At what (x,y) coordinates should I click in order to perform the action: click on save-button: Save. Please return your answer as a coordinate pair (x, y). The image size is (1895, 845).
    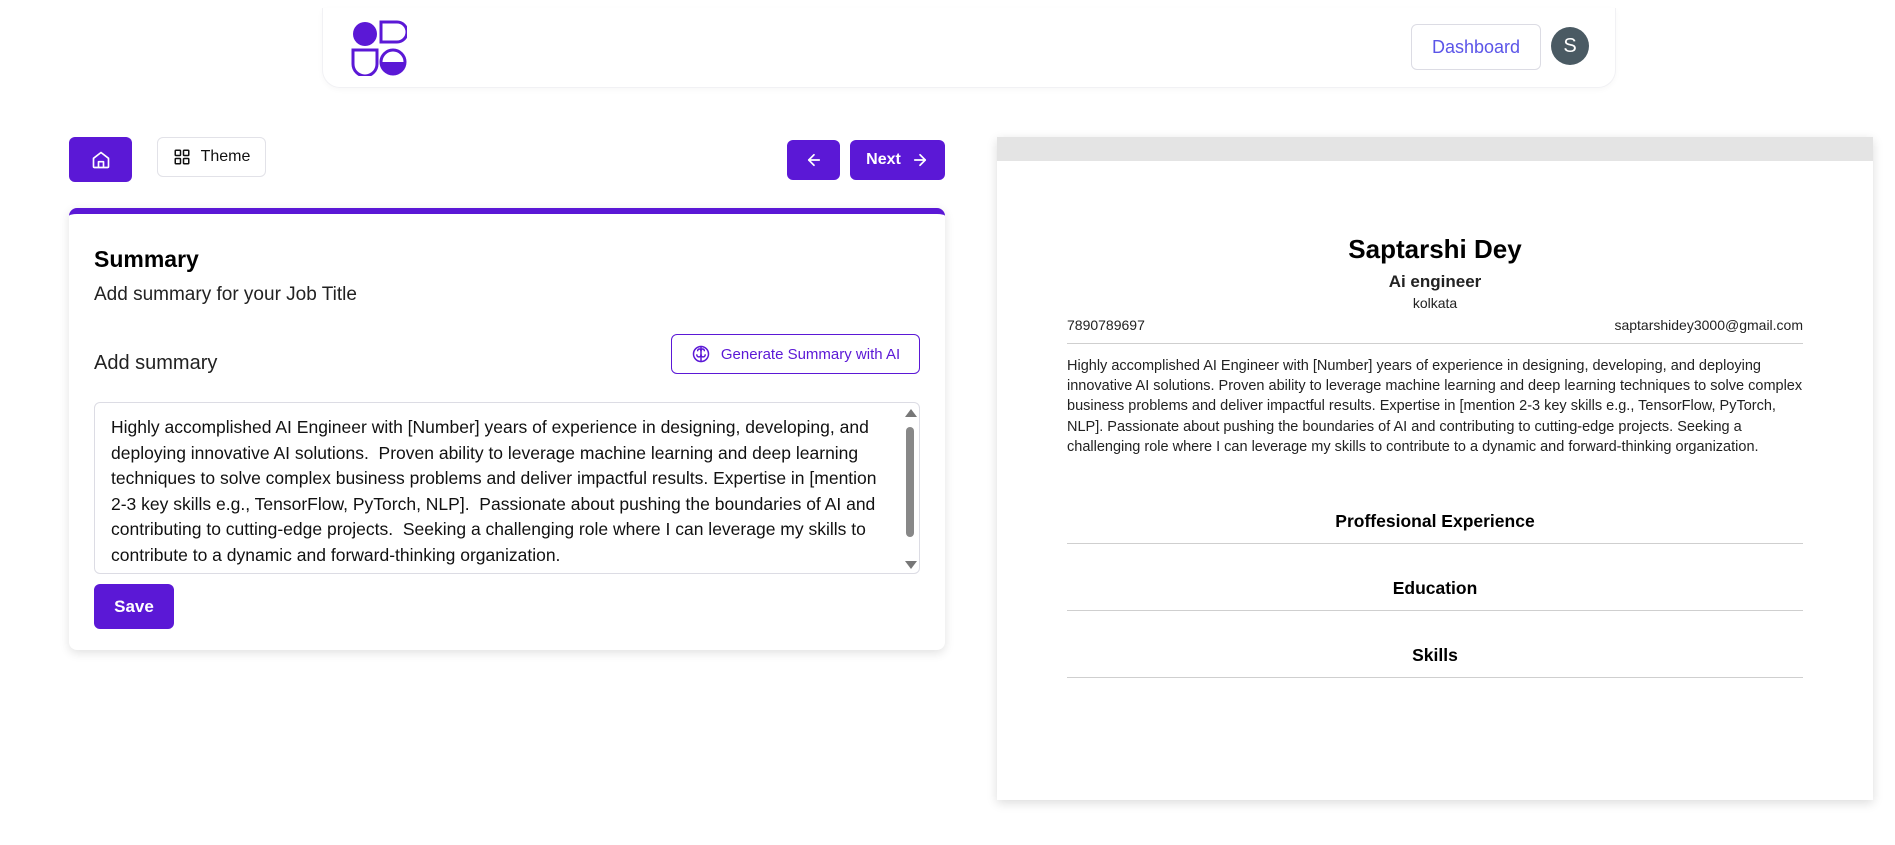
    Looking at the image, I should click on (134, 606).